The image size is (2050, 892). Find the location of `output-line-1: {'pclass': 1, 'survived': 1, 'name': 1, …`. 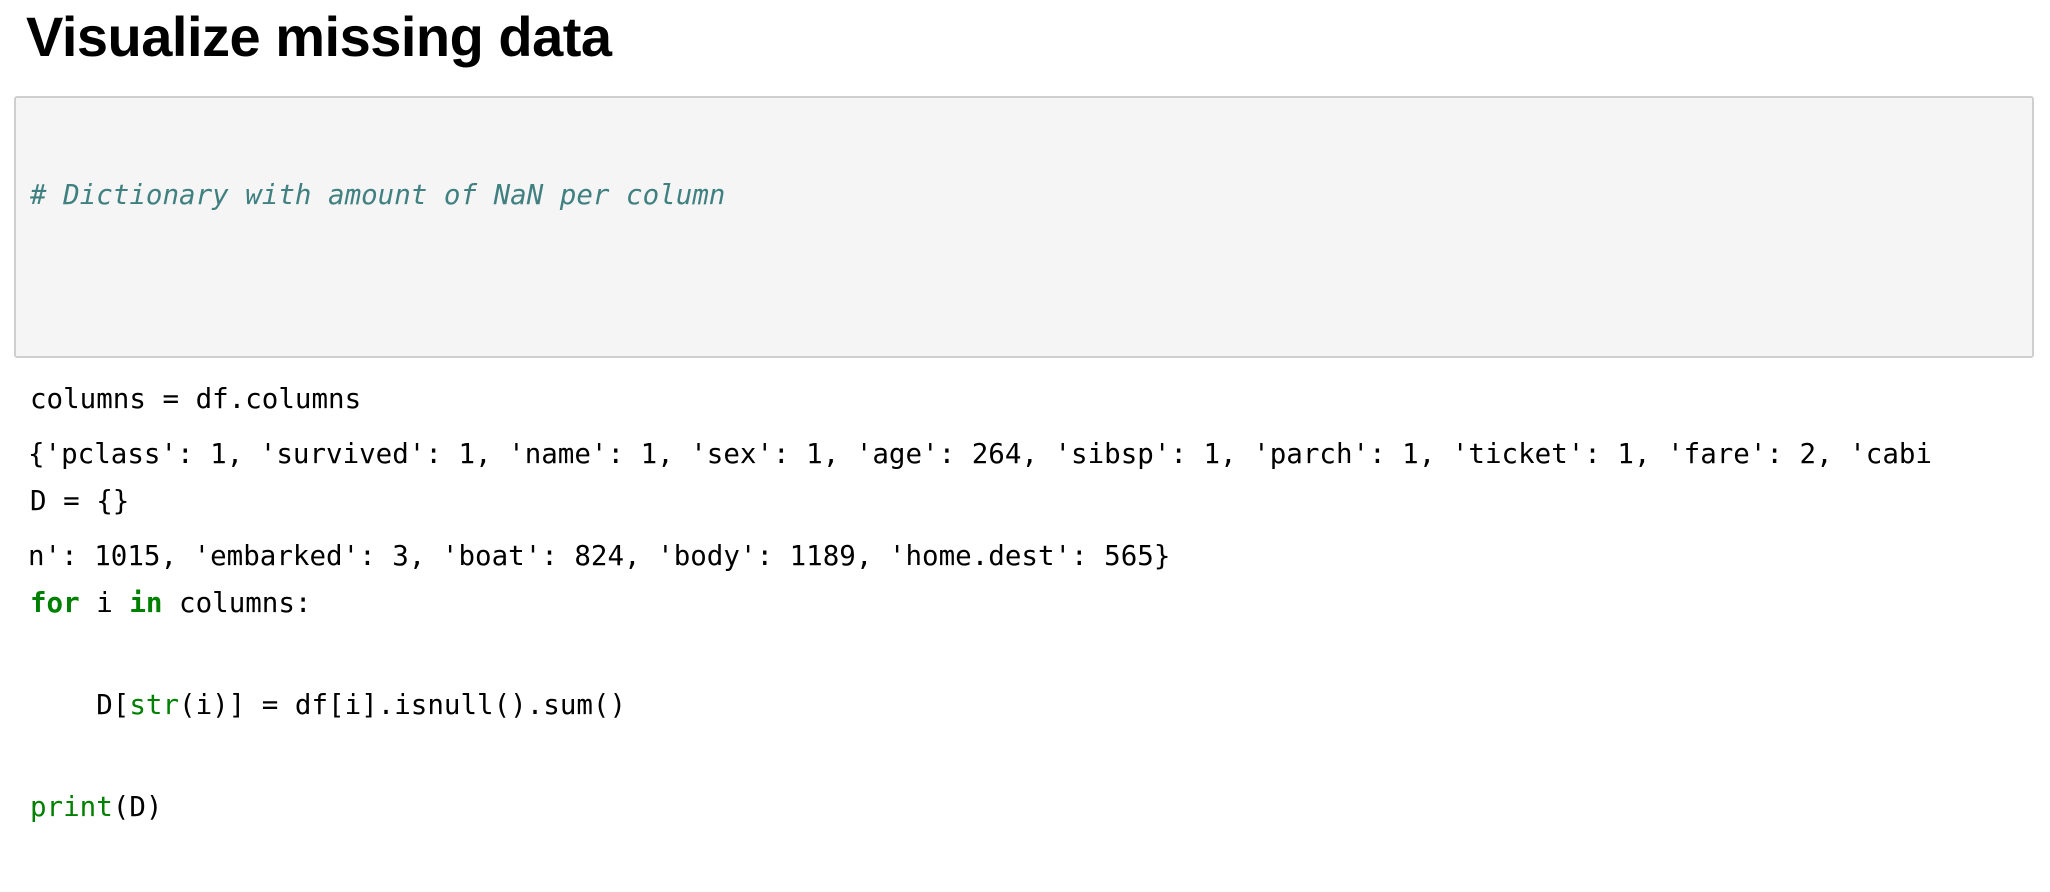

output-line-1: {'pclass': 1, 'survived': 1, 'name': 1, … is located at coordinates (980, 454).